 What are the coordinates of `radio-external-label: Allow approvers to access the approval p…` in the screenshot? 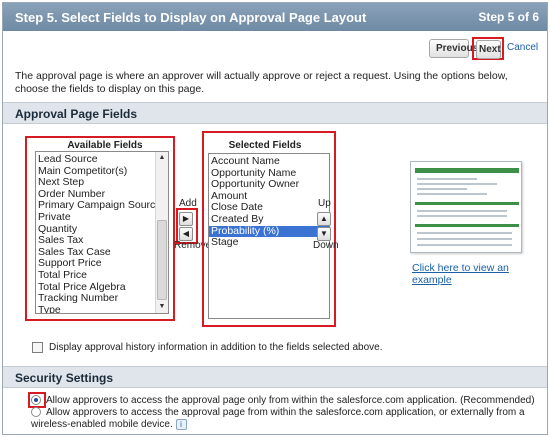 It's located at (278, 419).